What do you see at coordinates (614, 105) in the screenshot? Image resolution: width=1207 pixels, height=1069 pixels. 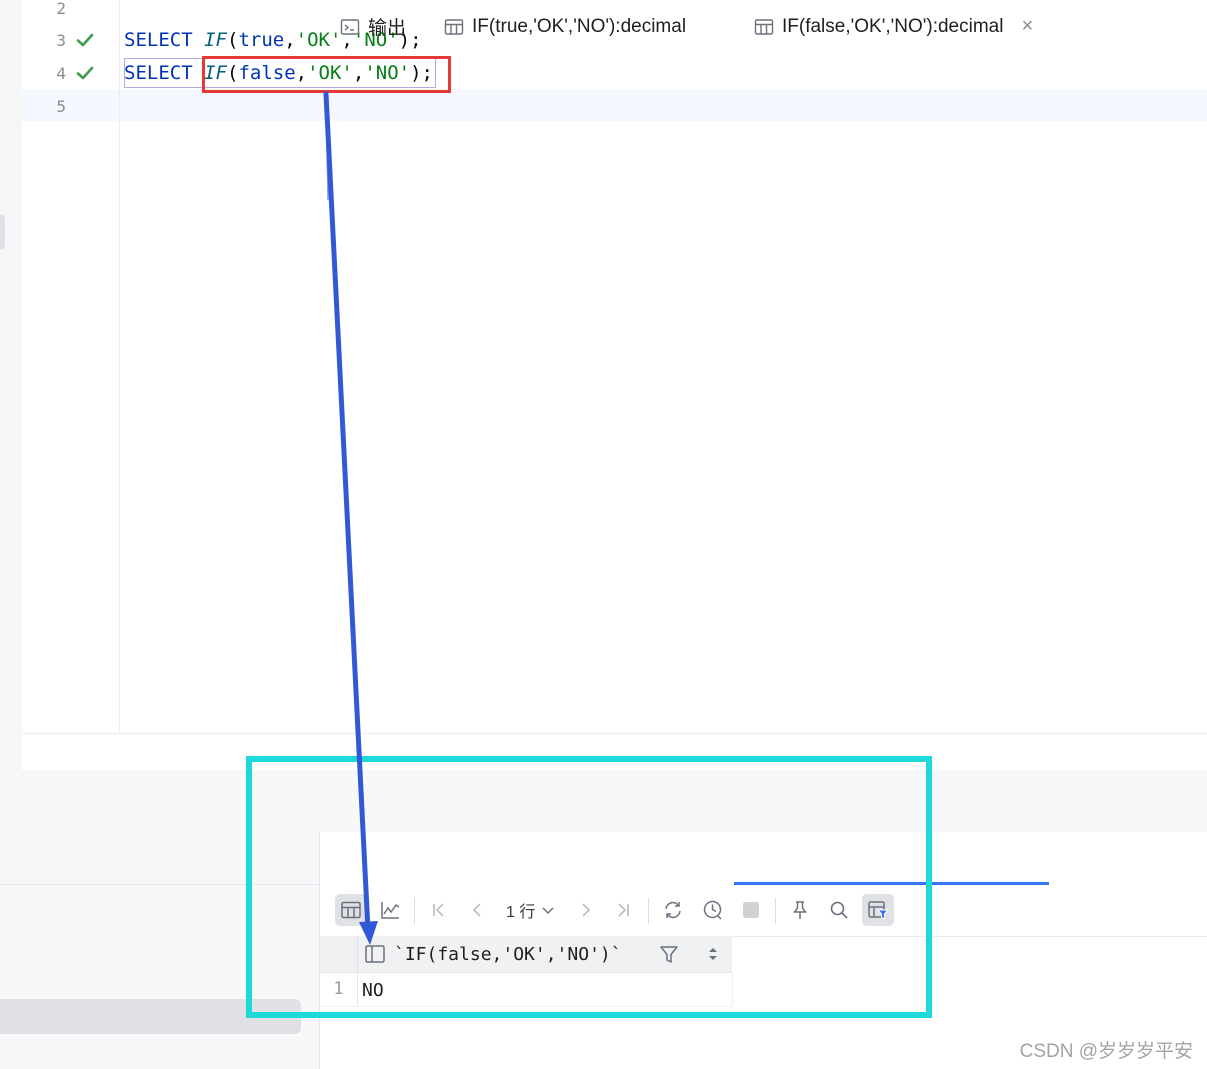 I see `current-line-highlight` at bounding box center [614, 105].